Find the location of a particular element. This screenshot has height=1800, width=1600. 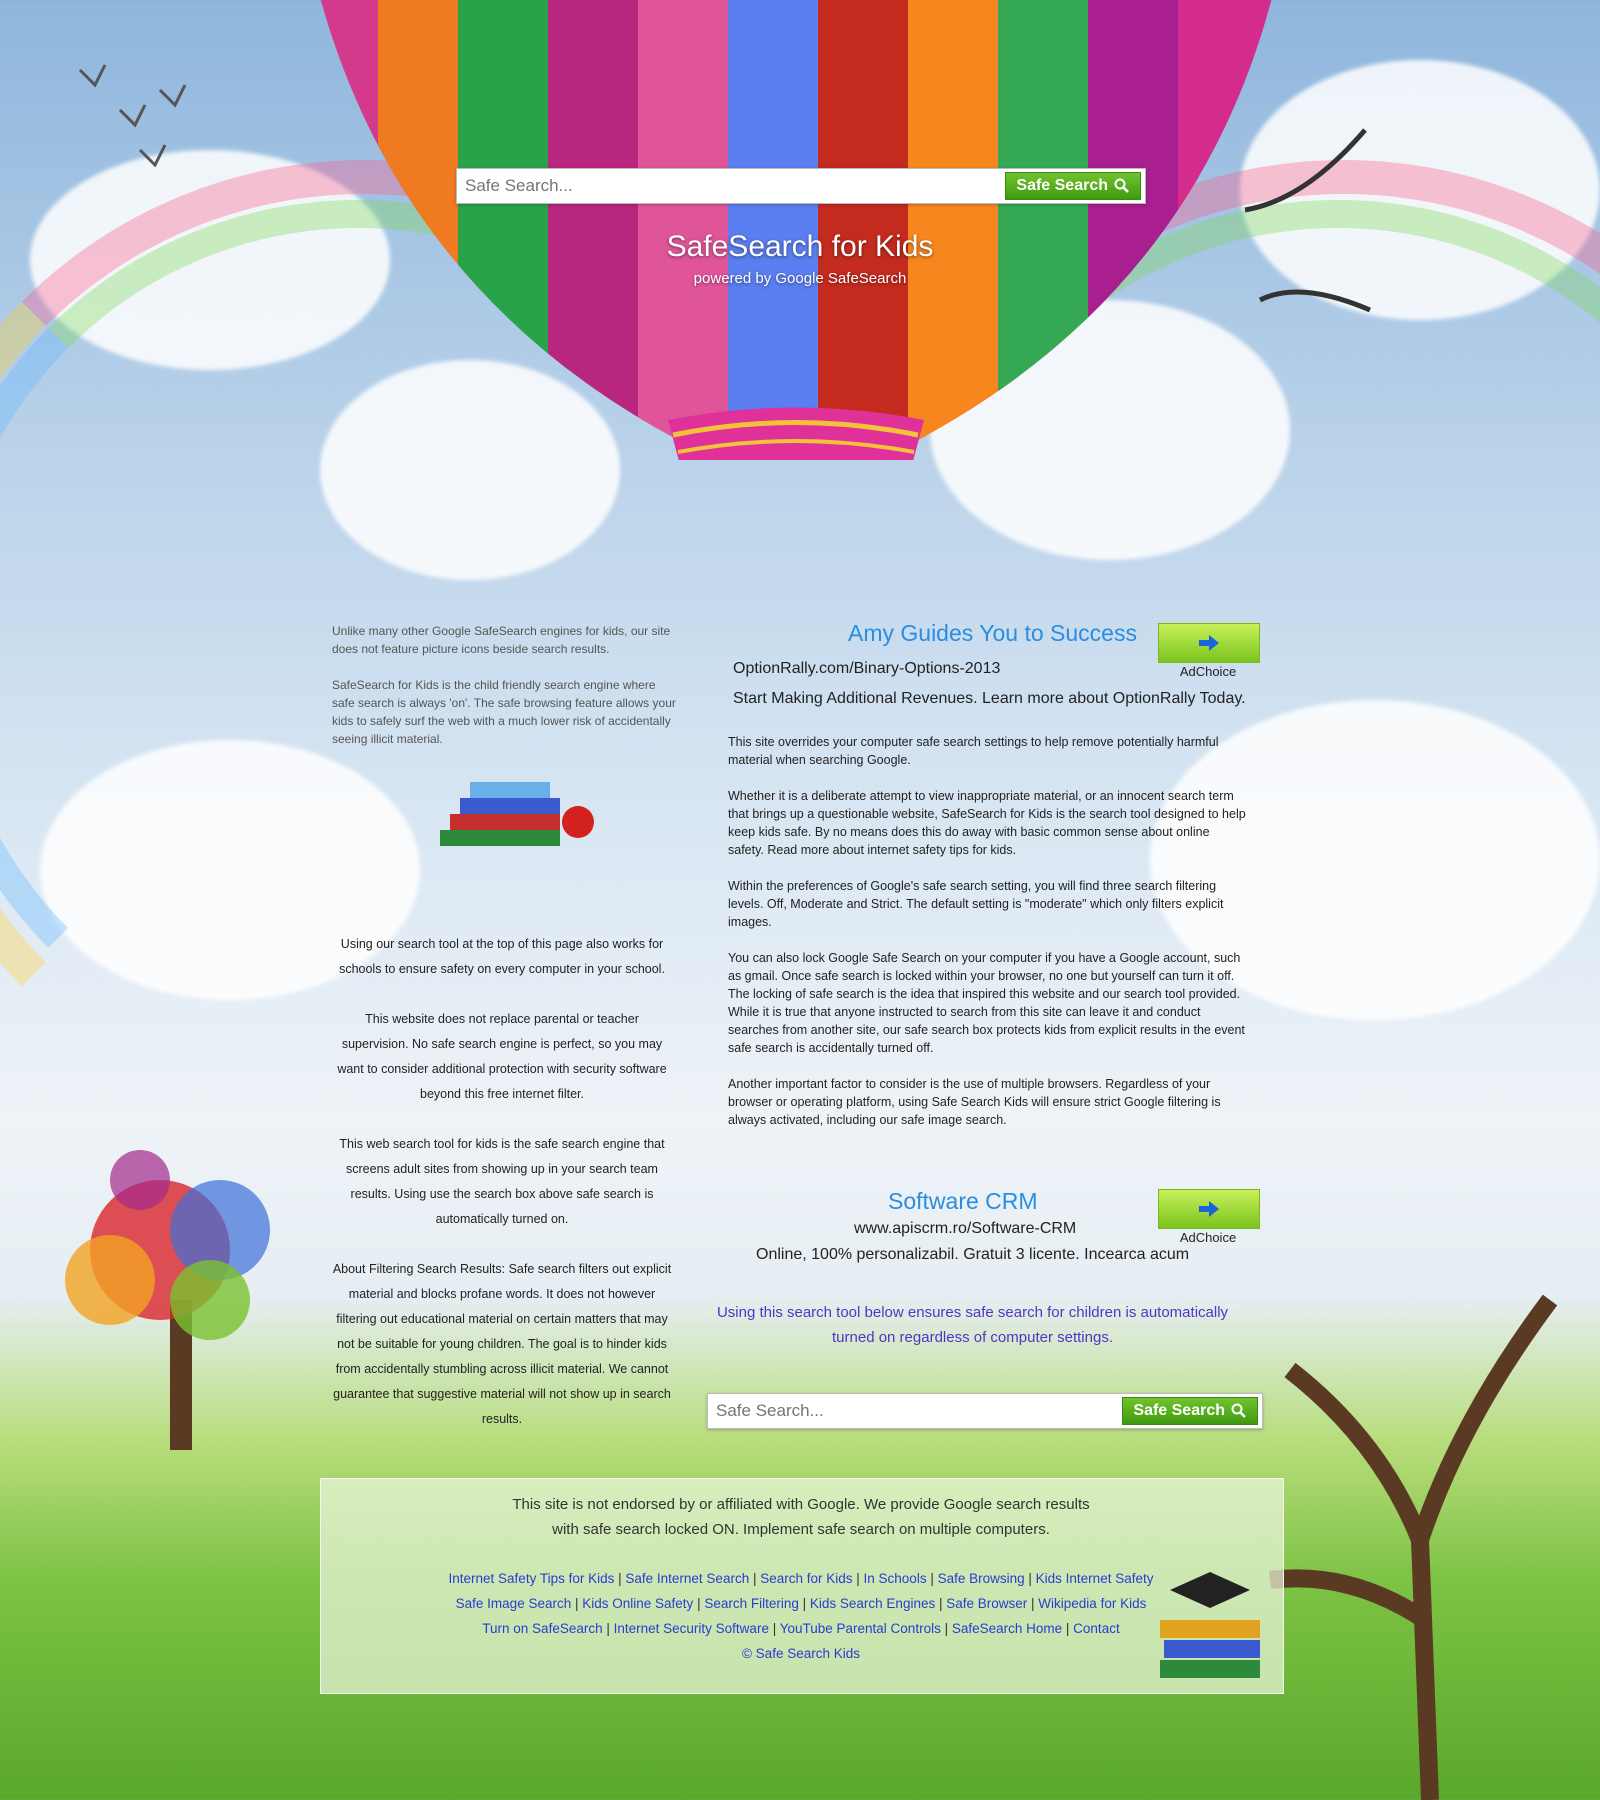

top-search-bar: Safe Search is located at coordinates (801, 186).